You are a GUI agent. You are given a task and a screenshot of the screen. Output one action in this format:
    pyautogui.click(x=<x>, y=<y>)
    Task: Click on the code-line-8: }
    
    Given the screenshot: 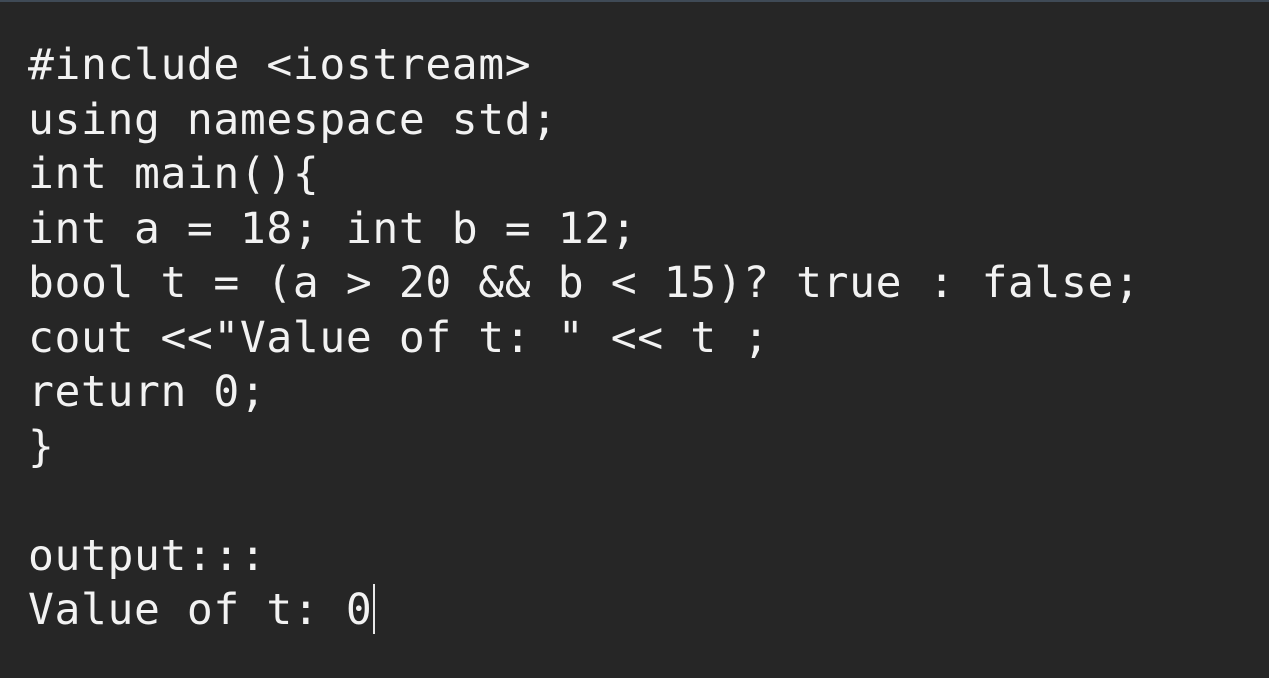 What is the action you would take?
    pyautogui.click(x=41, y=446)
    